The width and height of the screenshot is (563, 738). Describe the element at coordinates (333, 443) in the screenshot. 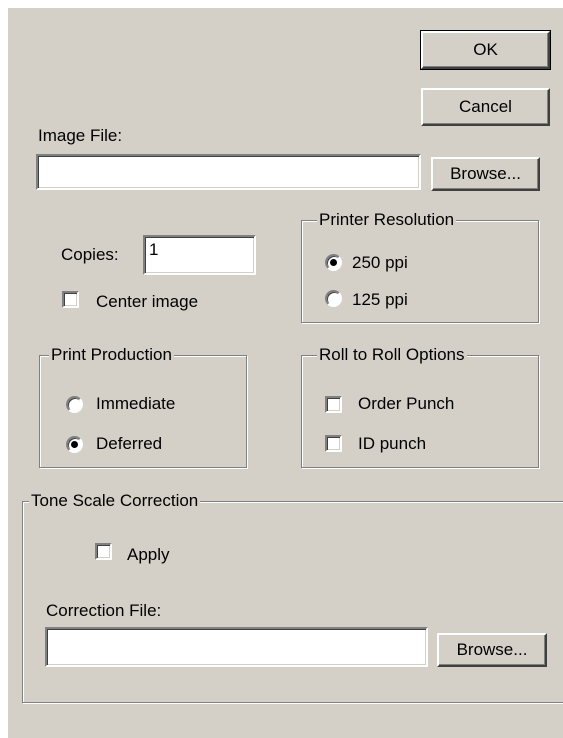

I see `id-punch-checkbox` at that location.